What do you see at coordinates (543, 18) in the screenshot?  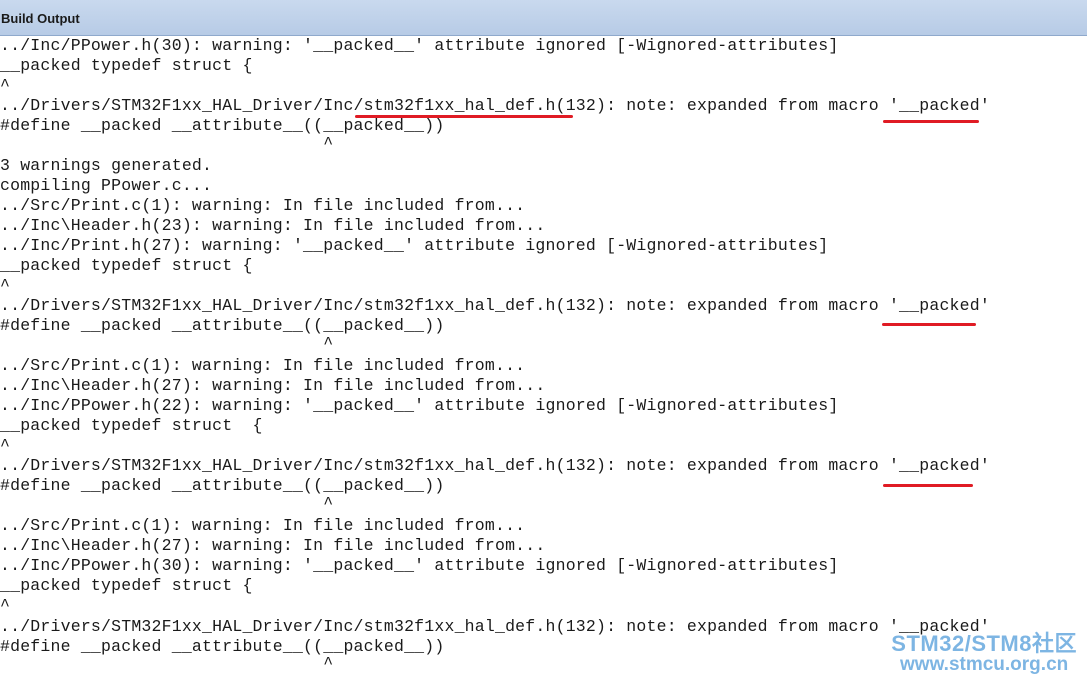 I see `panel-title-bar: Build Output` at bounding box center [543, 18].